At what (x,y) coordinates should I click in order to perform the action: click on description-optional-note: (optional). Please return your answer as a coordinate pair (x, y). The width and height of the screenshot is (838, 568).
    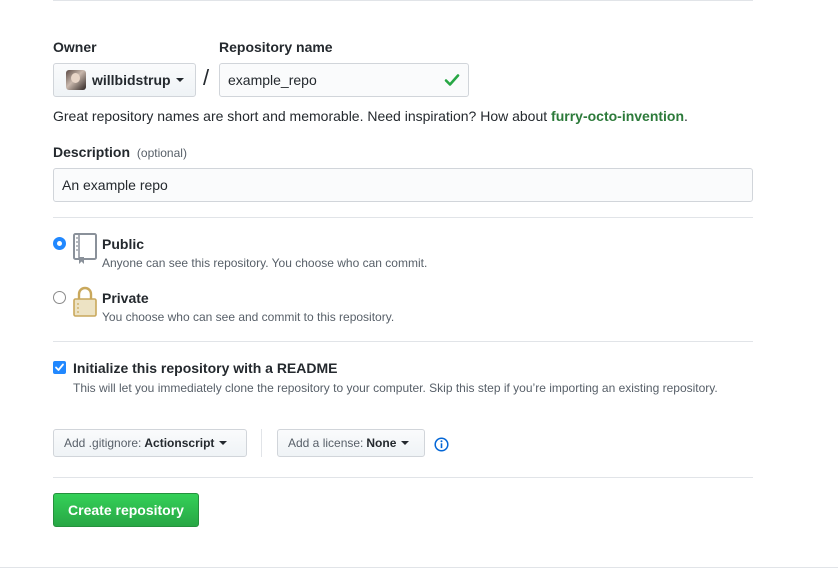
    Looking at the image, I should click on (161, 153).